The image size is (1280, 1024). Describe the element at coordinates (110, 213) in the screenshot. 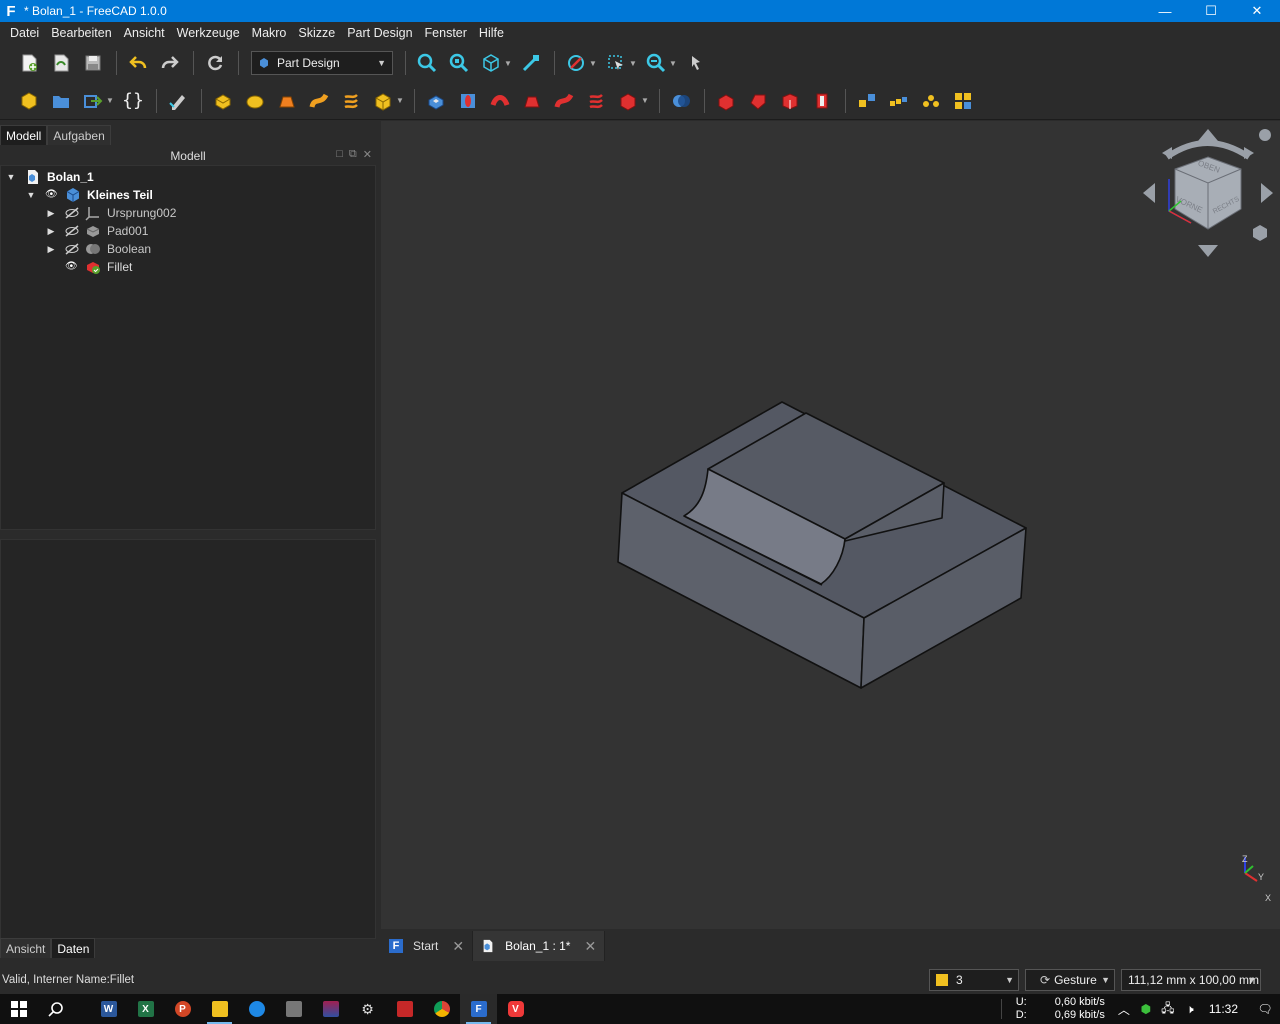

I see `tree-item-ursprung002: ▶ Ursprung002` at that location.